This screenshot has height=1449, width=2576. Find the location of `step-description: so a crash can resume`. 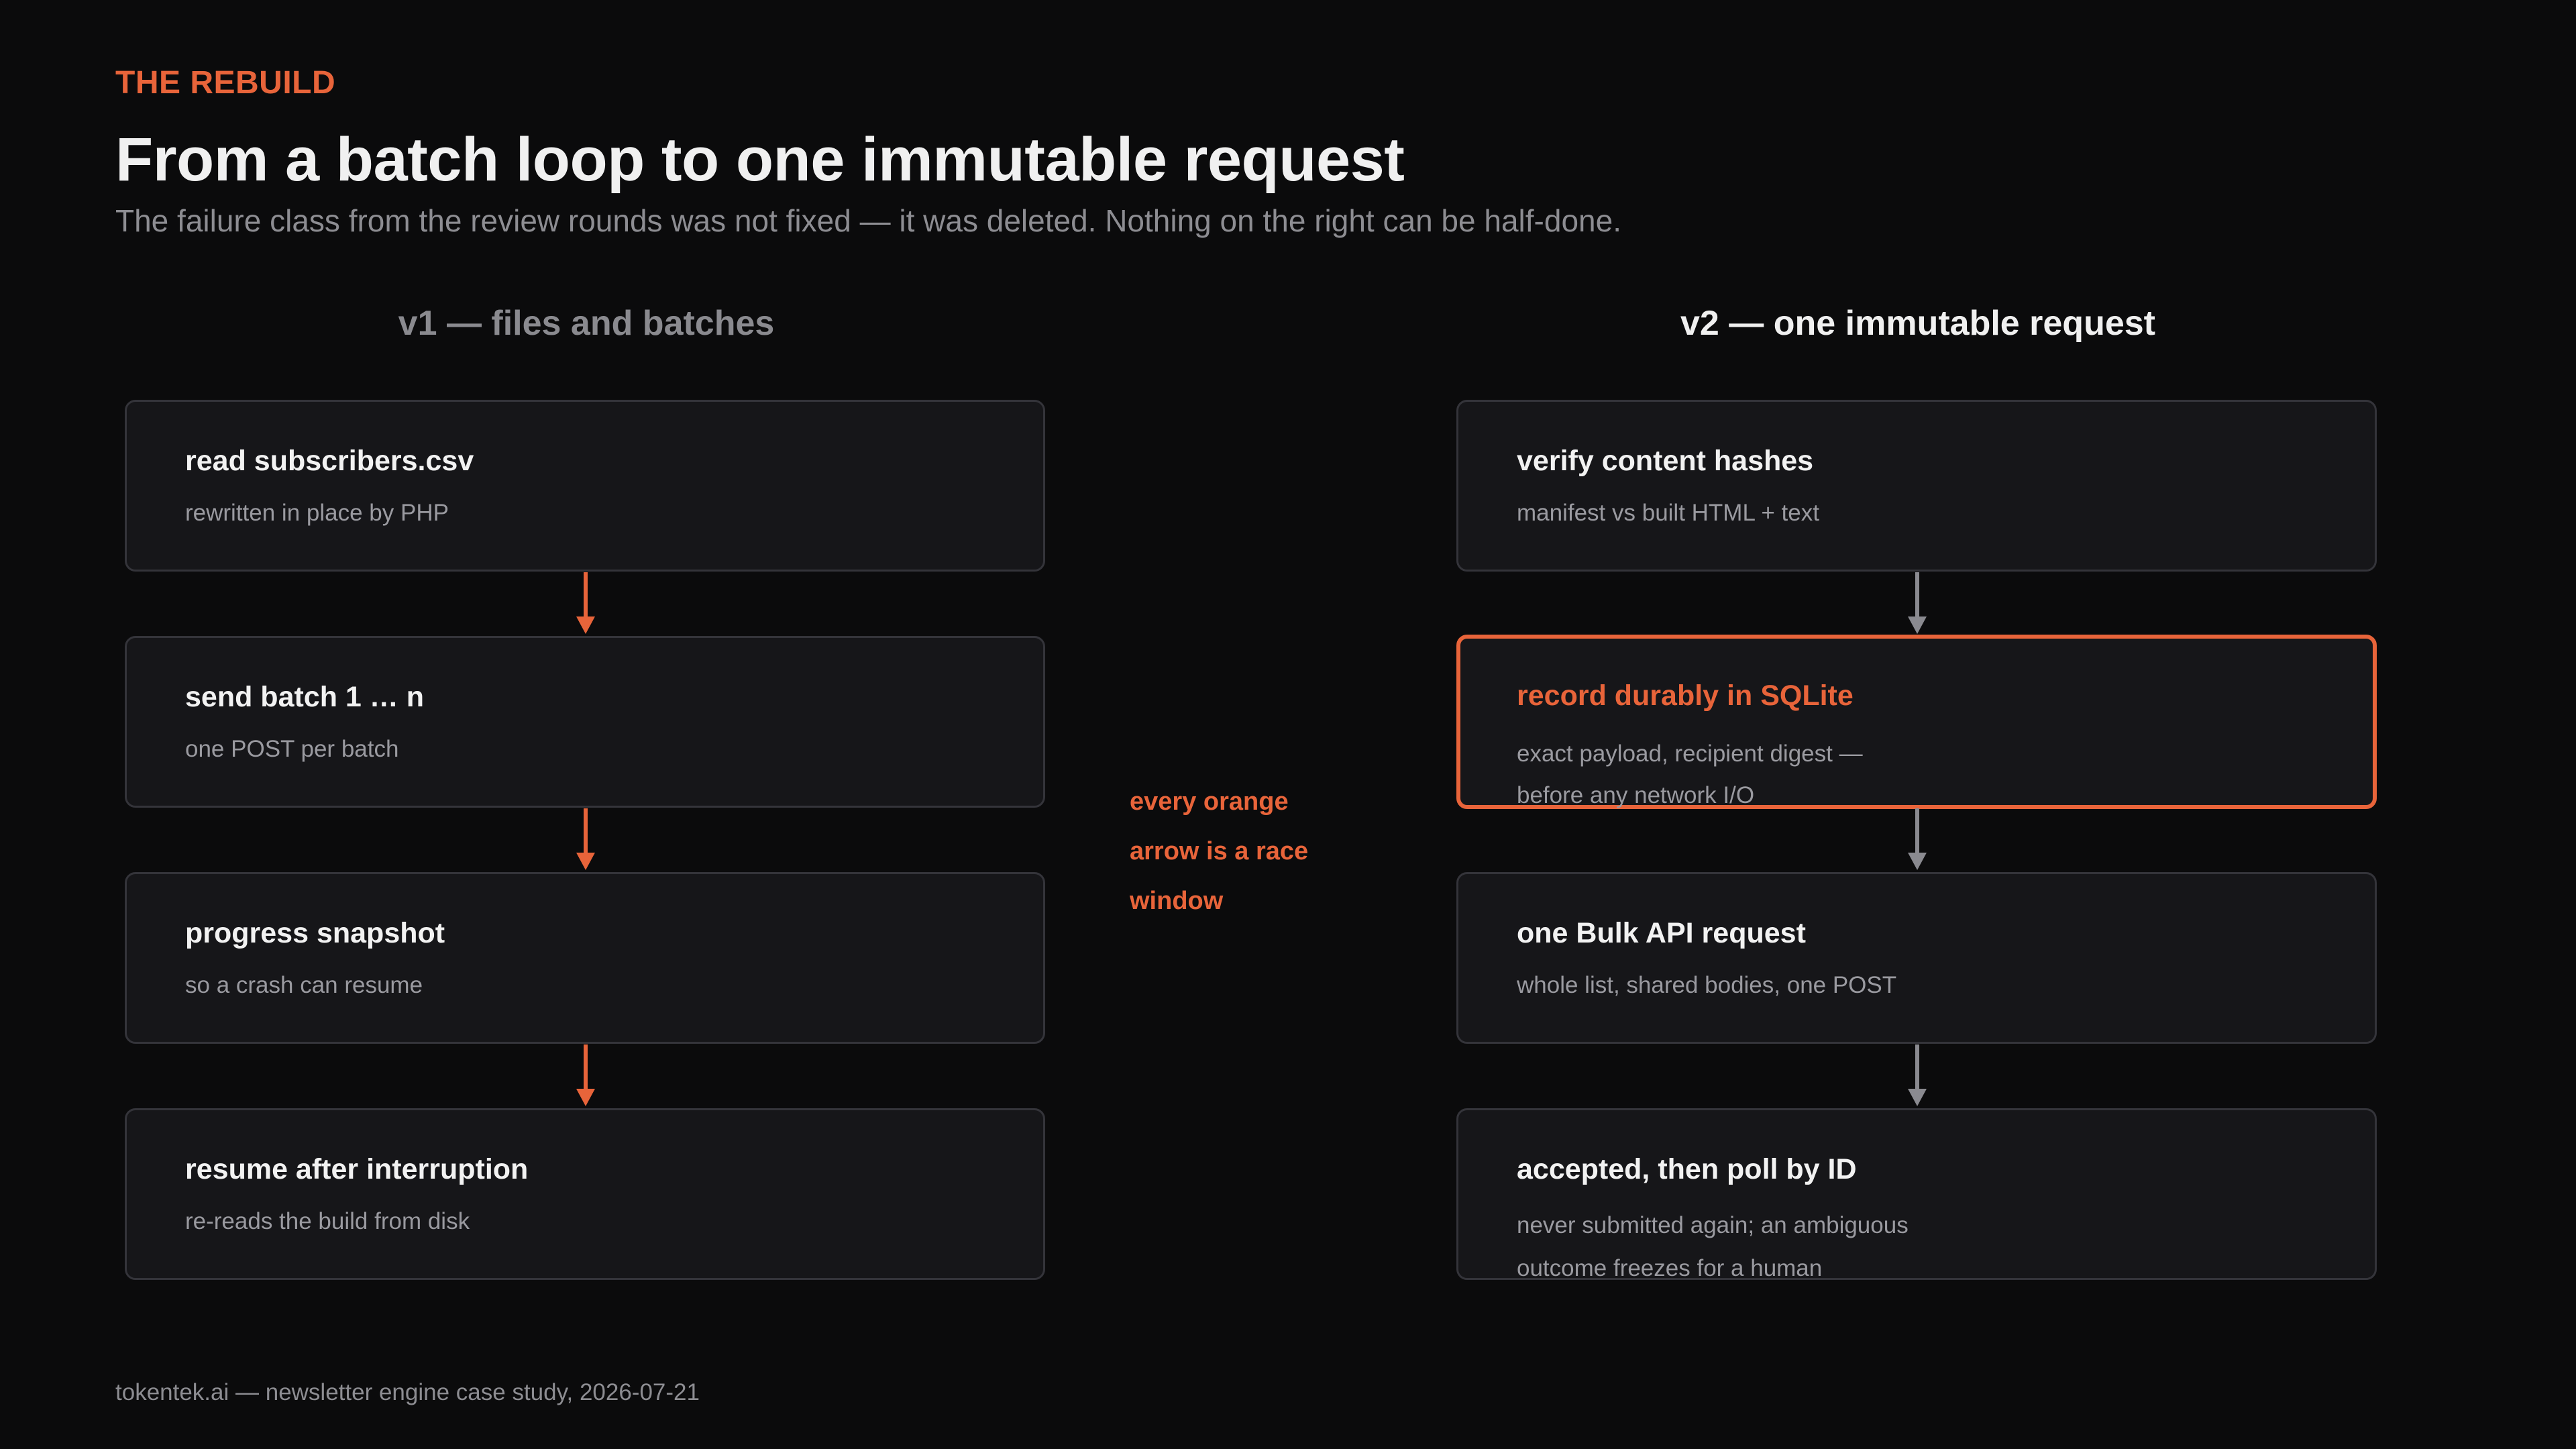

step-description: so a crash can resume is located at coordinates (304, 985).